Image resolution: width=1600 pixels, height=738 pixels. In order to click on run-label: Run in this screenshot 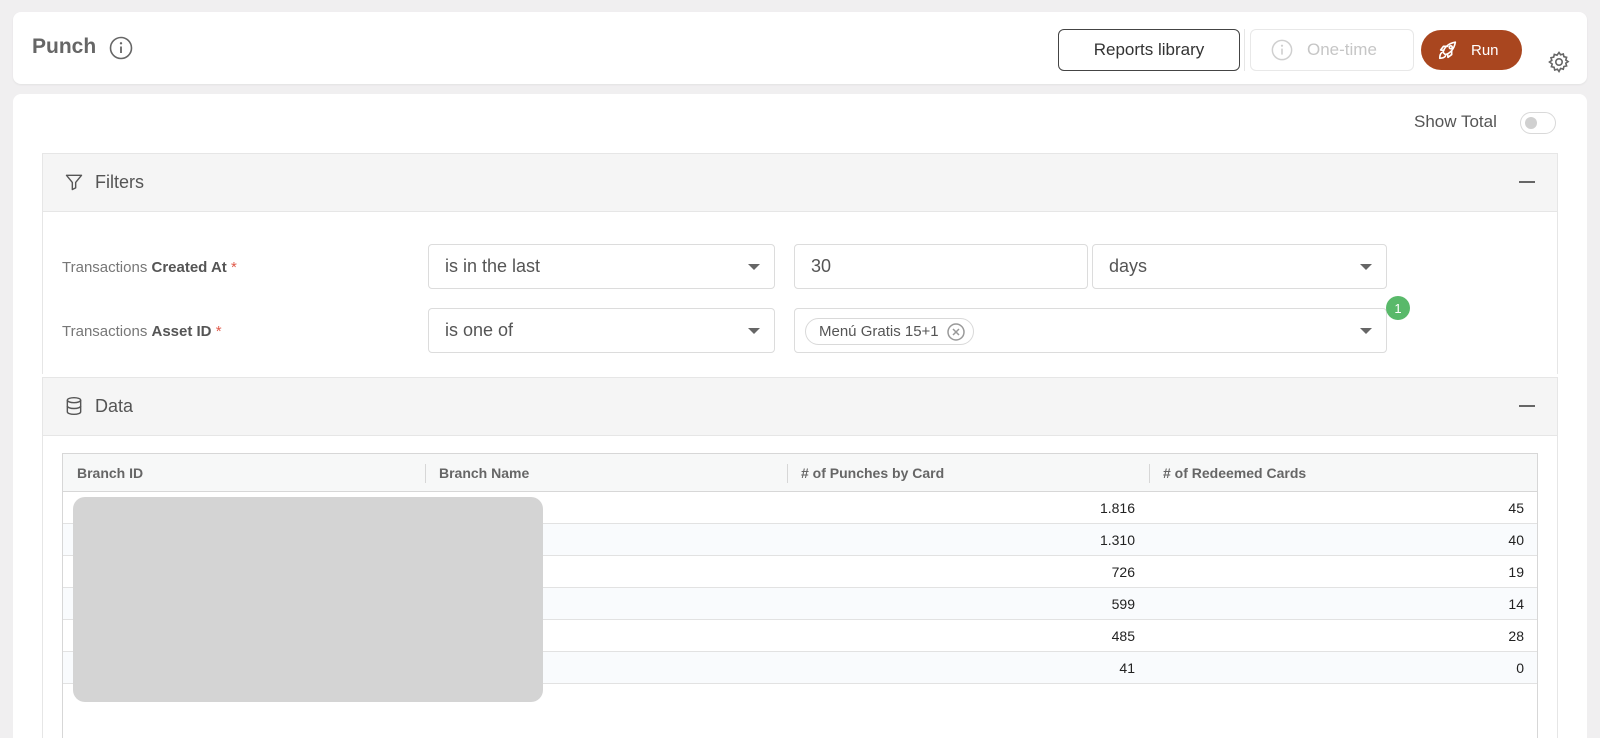, I will do `click(1485, 50)`.